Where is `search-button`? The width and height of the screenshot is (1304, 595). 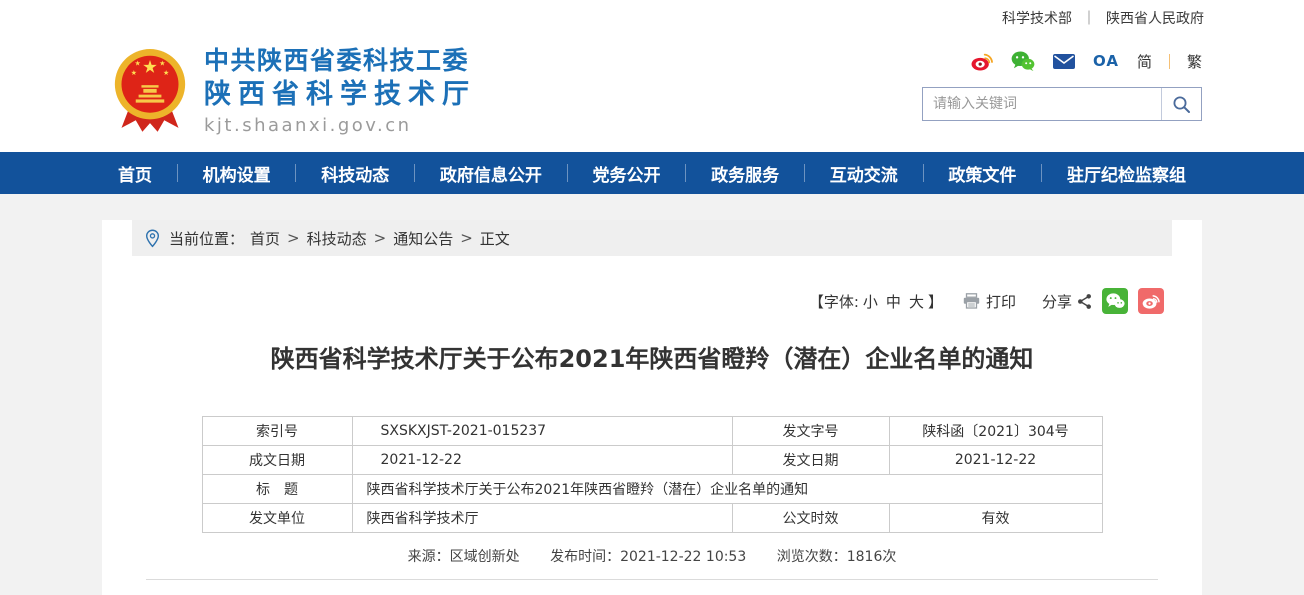 search-button is located at coordinates (1181, 104).